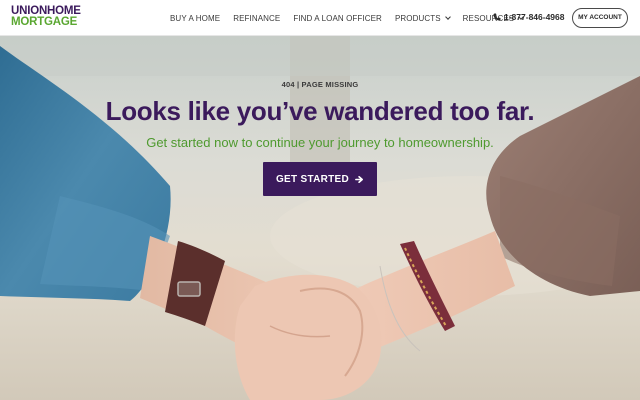  I want to click on phone-link: 1-877-846-4968, so click(529, 17).